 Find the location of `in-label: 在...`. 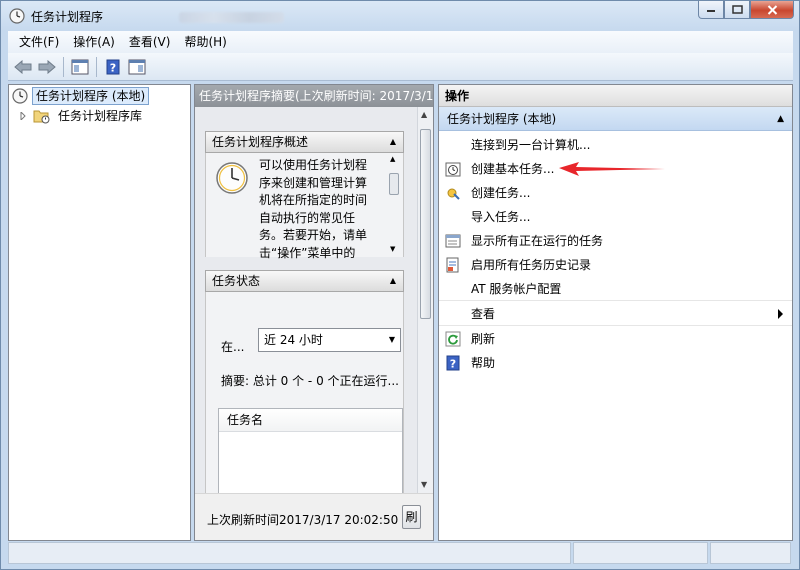

in-label: 在... is located at coordinates (233, 347).